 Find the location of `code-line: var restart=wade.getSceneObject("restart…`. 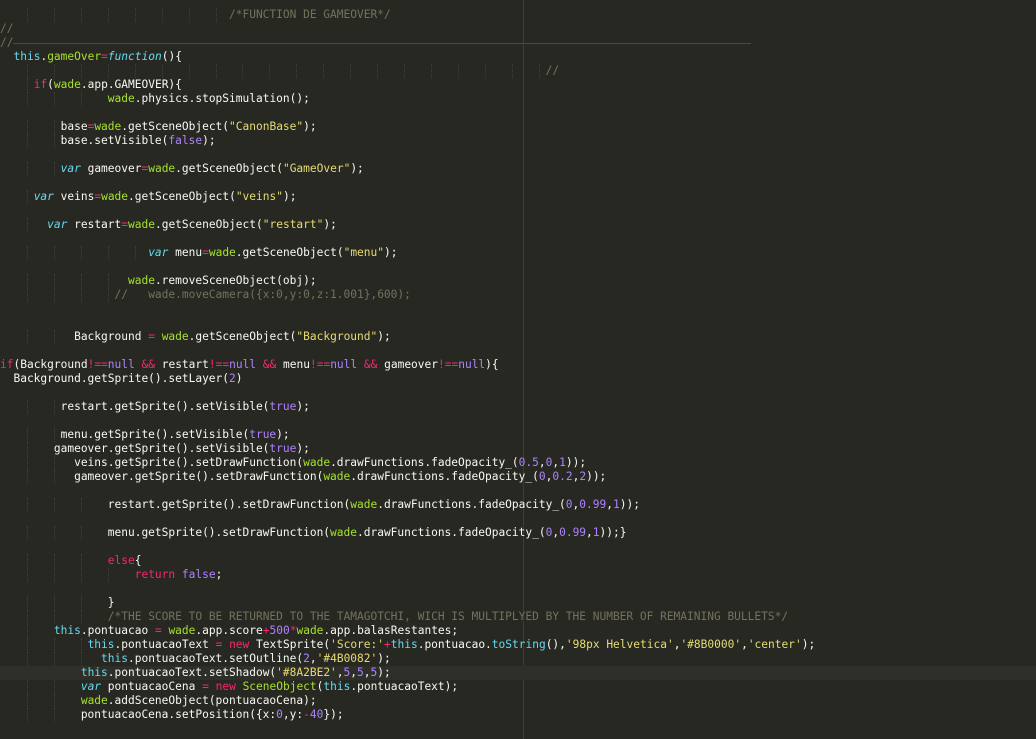

code-line: var restart=wade.getSceneObject("restart… is located at coordinates (518, 225).